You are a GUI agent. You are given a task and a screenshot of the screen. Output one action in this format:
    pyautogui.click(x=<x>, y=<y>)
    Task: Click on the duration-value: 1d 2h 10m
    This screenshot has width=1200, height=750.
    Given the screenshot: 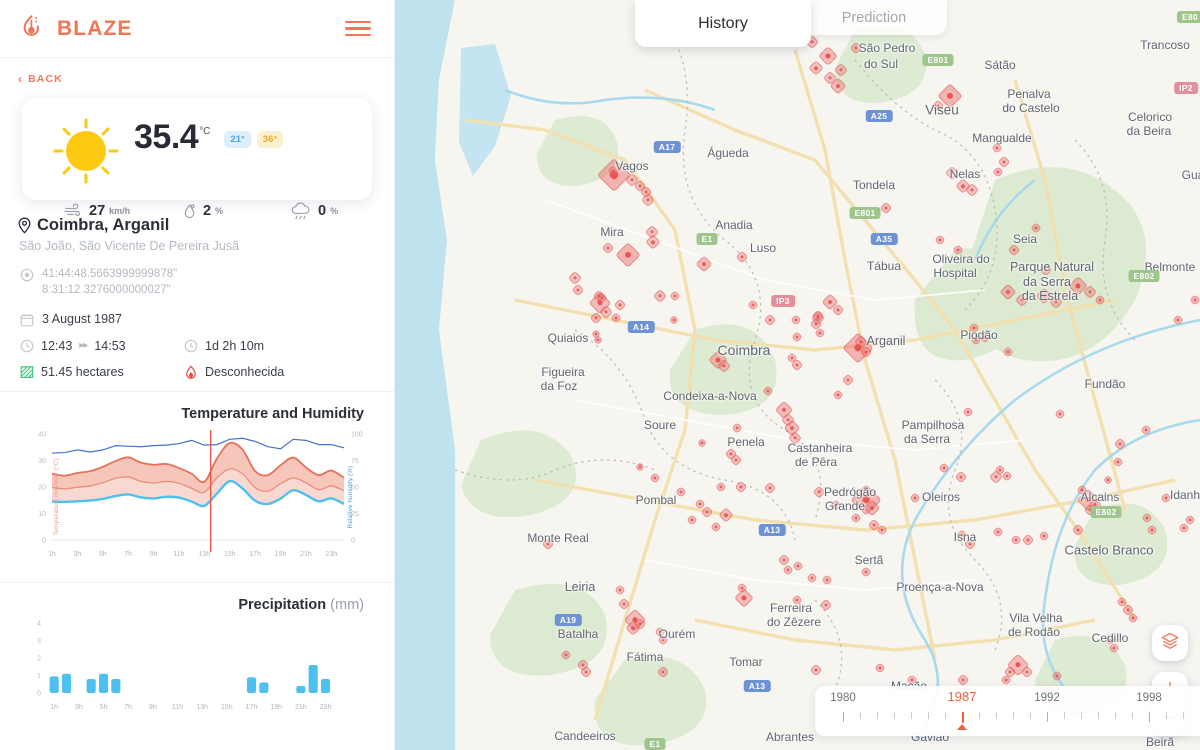 What is the action you would take?
    pyautogui.click(x=235, y=345)
    